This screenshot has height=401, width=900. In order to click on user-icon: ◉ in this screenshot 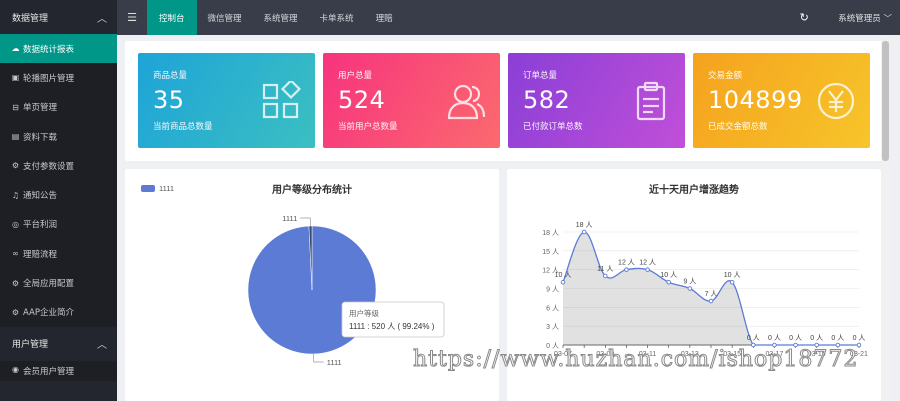, I will do `click(15, 369)`.